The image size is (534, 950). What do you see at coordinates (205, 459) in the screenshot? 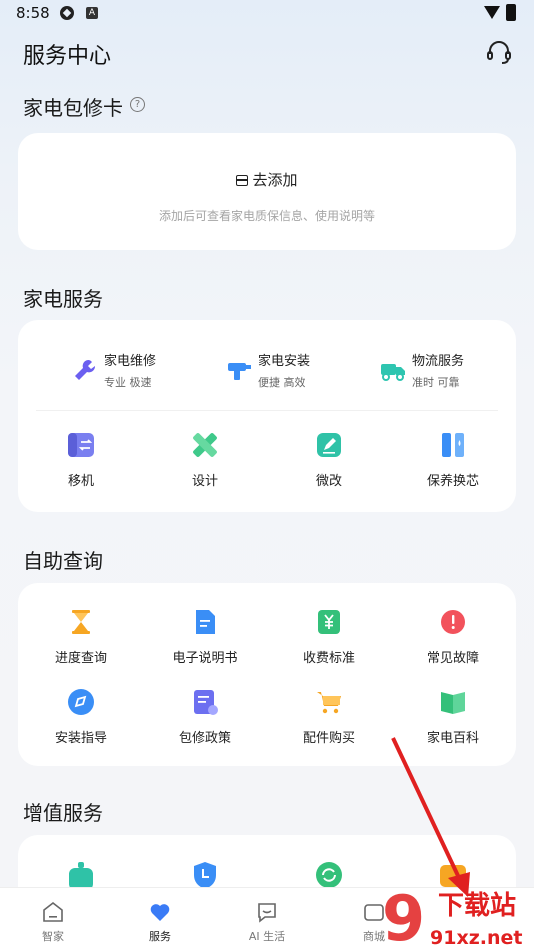
I see `service-grid-design: 设计` at bounding box center [205, 459].